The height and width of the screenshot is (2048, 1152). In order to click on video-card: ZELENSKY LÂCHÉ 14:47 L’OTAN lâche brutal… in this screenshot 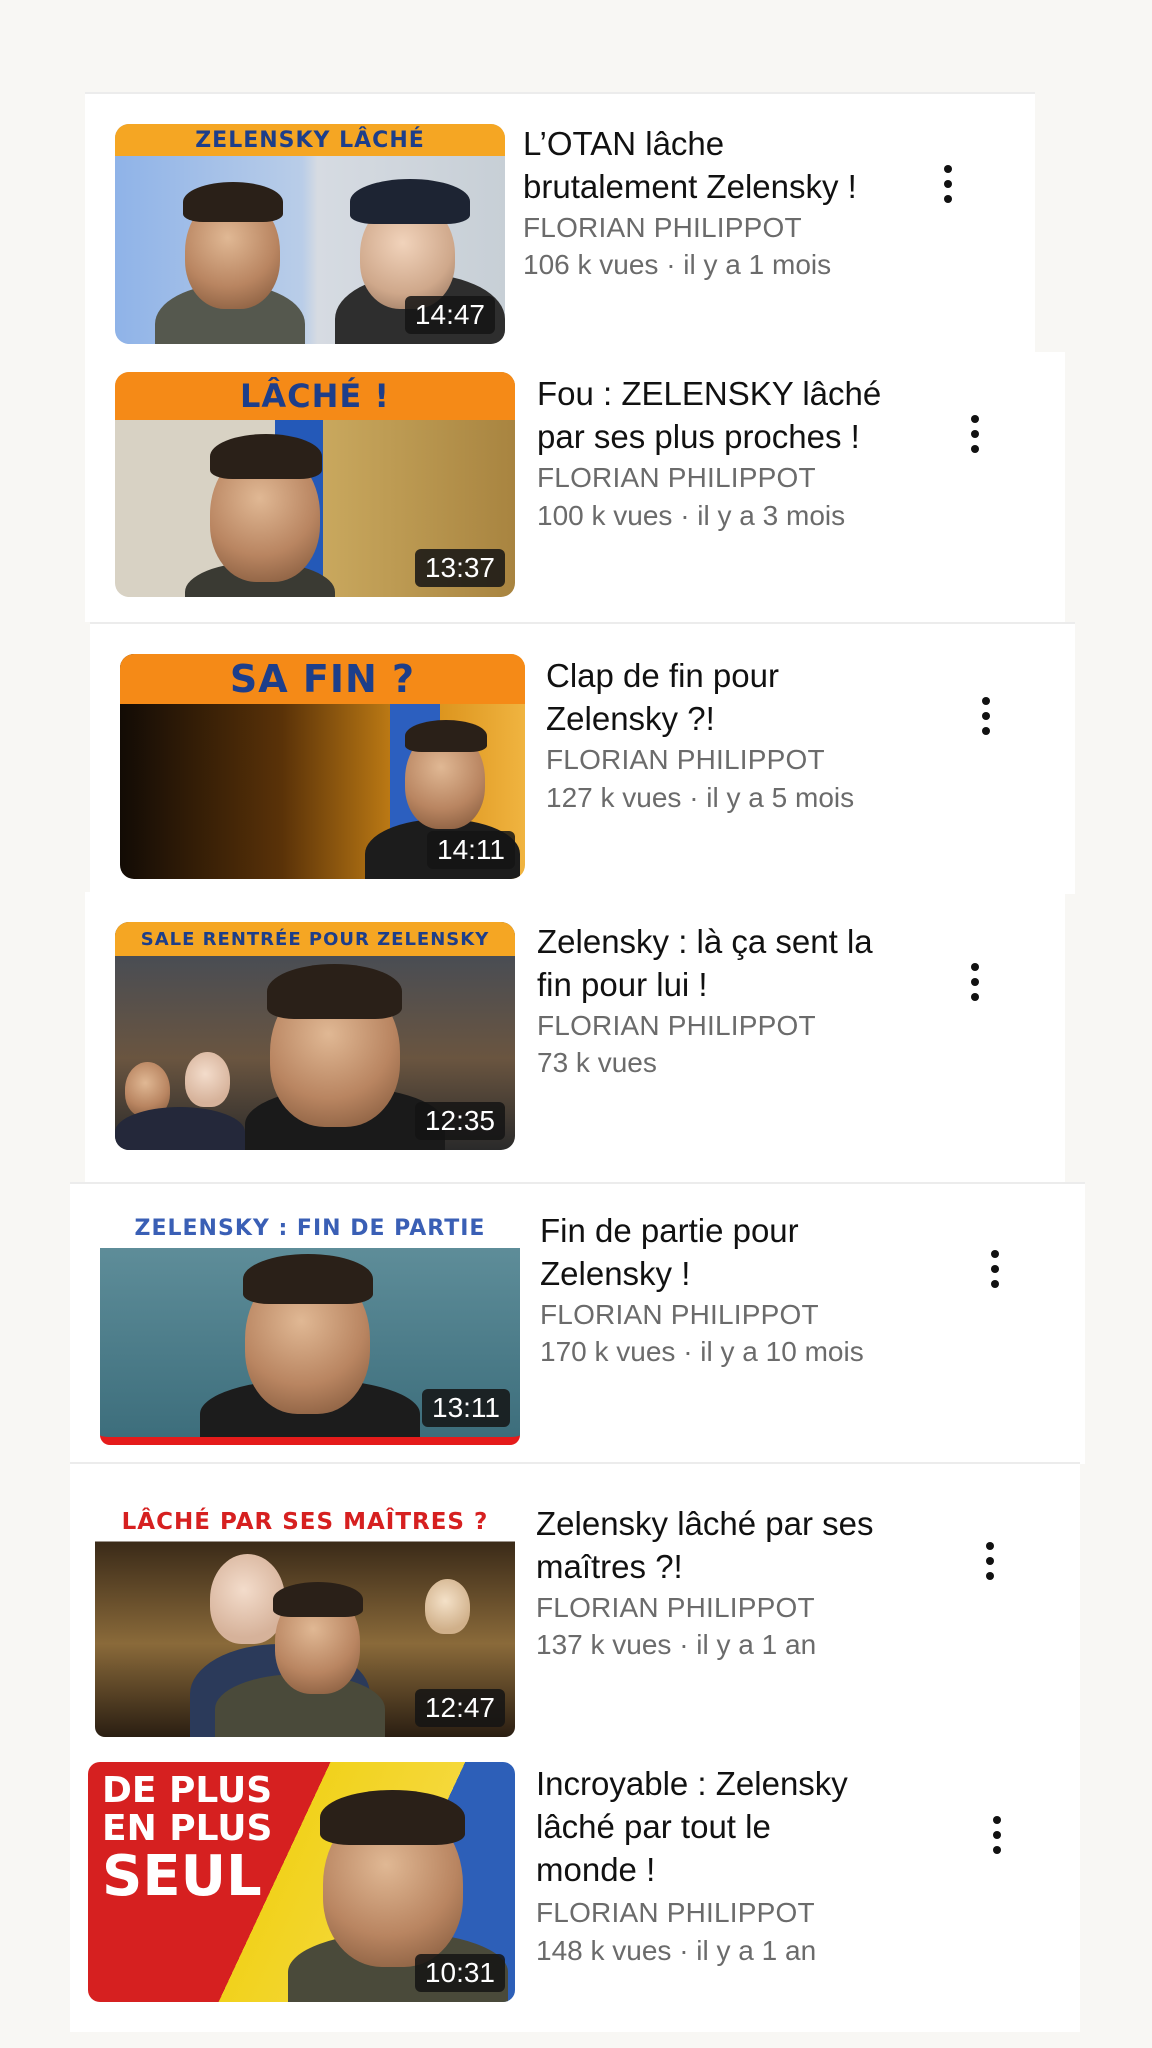, I will do `click(560, 223)`.